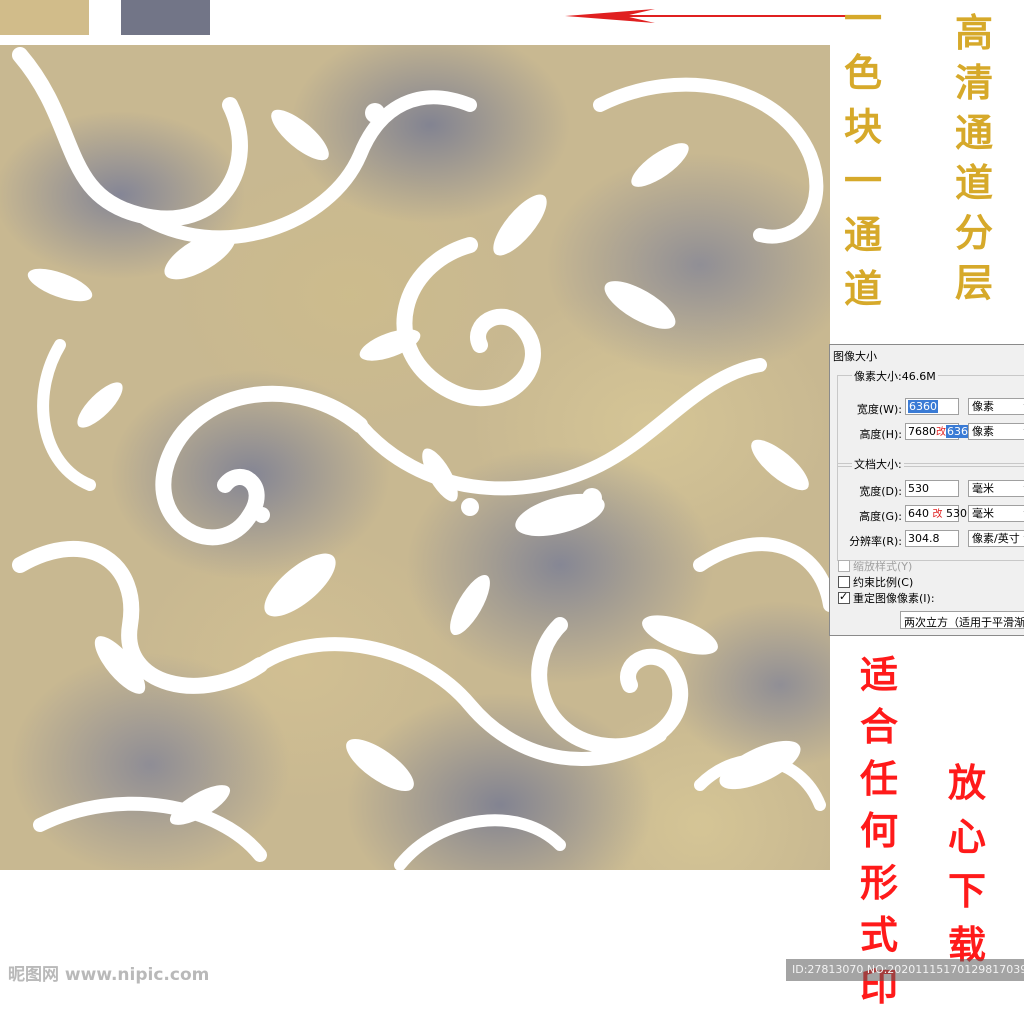  What do you see at coordinates (996, 406) in the screenshot?
I see `pixel-width-unit-select: 像素⌵` at bounding box center [996, 406].